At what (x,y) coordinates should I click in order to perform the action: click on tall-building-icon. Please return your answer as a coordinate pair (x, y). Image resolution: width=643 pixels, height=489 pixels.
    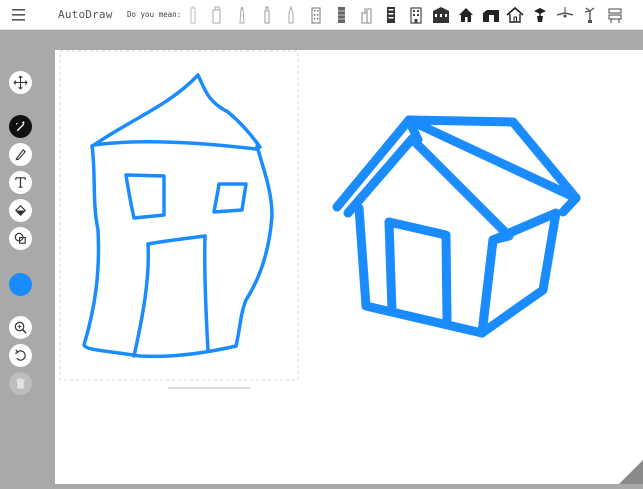
    Looking at the image, I should click on (193, 15).